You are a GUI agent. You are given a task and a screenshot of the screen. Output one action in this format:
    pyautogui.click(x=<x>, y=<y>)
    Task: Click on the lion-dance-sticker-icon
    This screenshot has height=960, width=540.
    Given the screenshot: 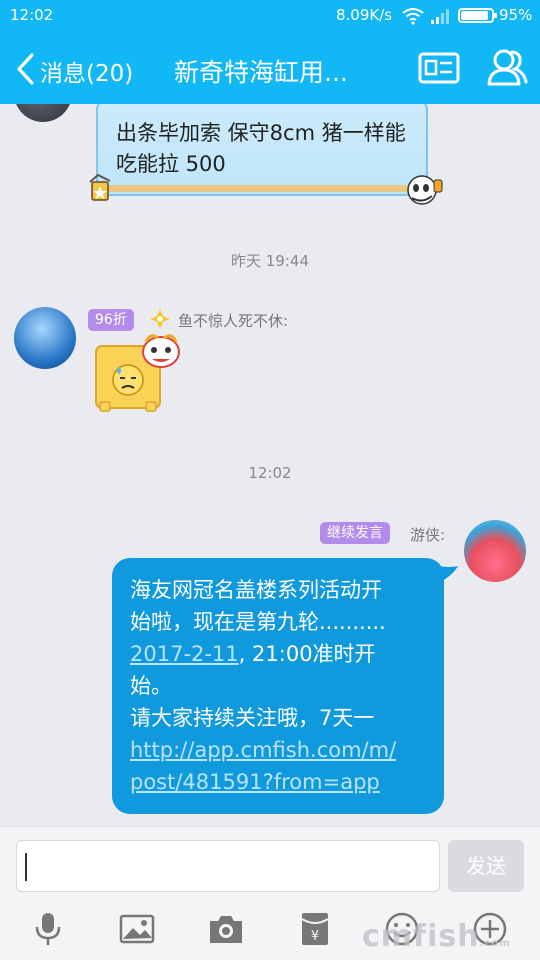 What is the action you would take?
    pyautogui.click(x=161, y=351)
    